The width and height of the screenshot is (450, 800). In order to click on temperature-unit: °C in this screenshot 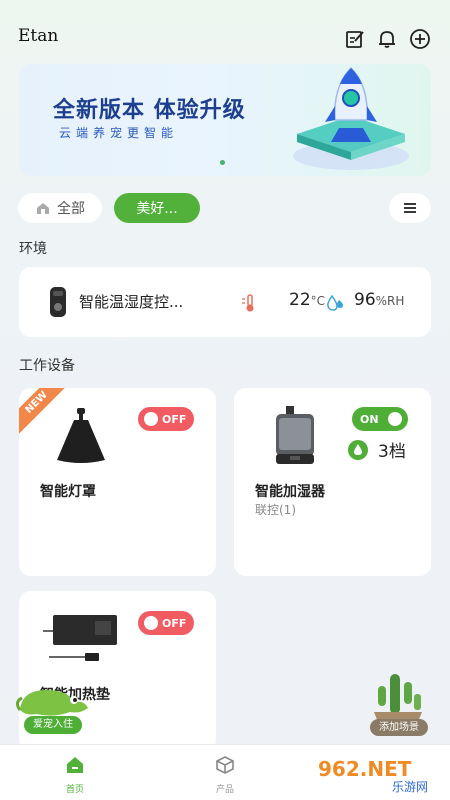, I will do `click(318, 301)`.